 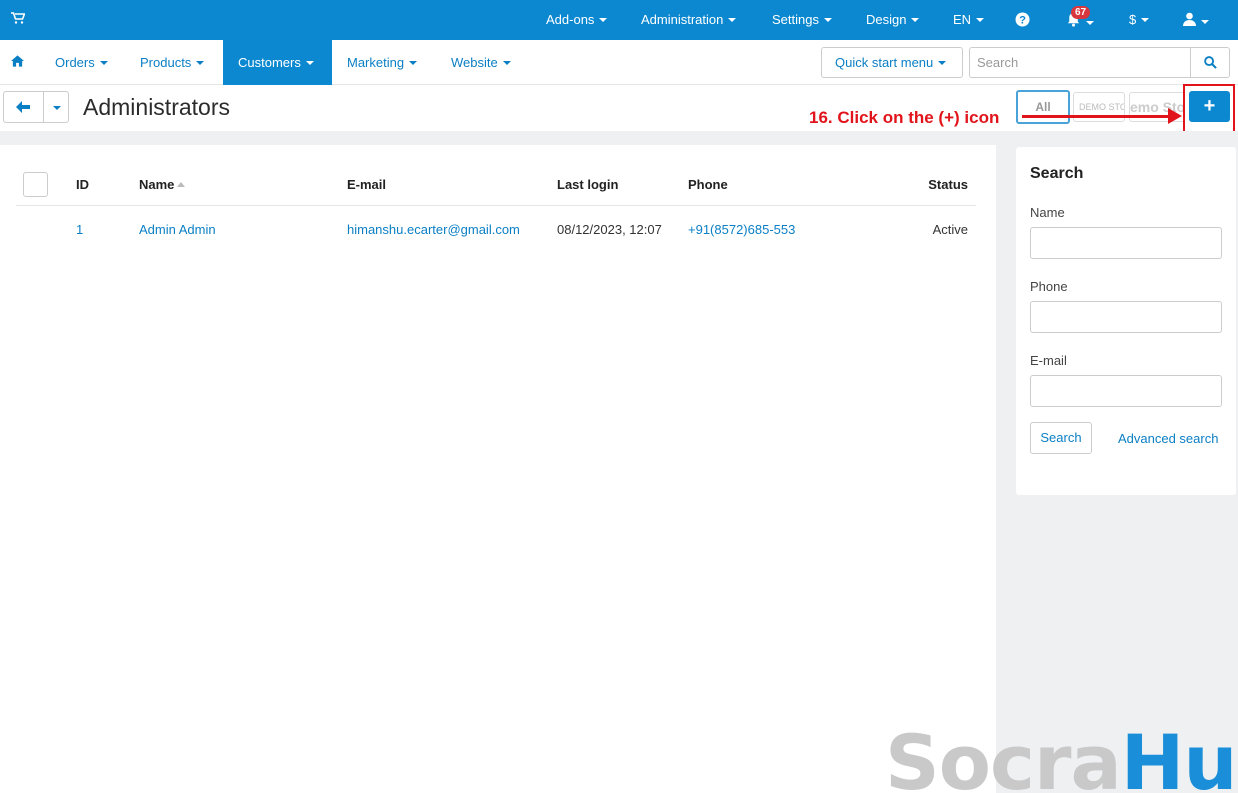 What do you see at coordinates (1175, 116) in the screenshot?
I see `arrow-right-icon` at bounding box center [1175, 116].